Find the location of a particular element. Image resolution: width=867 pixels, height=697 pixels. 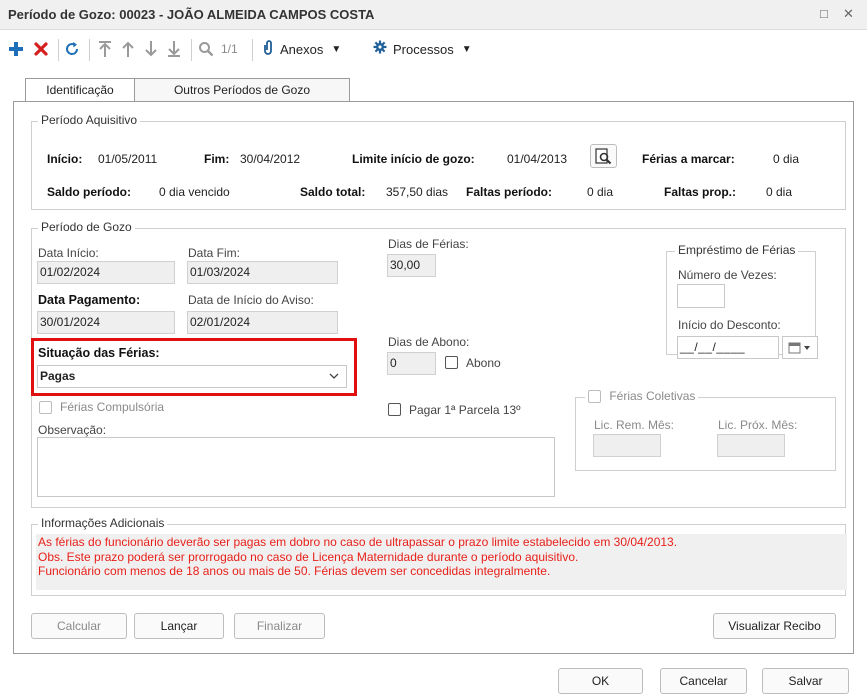

refresh-icon is located at coordinates (72, 49).